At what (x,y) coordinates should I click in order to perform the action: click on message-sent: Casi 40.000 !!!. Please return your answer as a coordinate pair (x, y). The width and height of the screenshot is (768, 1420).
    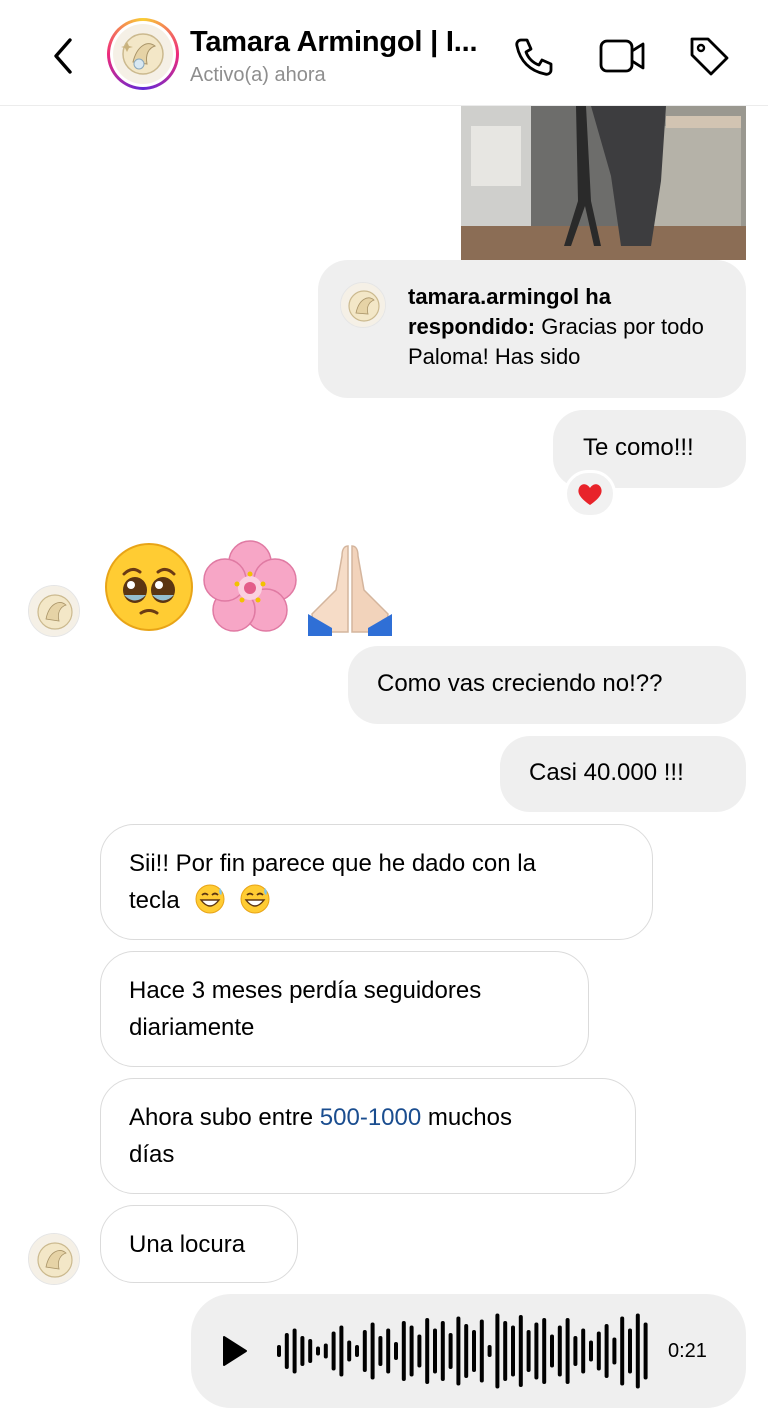
    Looking at the image, I should click on (623, 774).